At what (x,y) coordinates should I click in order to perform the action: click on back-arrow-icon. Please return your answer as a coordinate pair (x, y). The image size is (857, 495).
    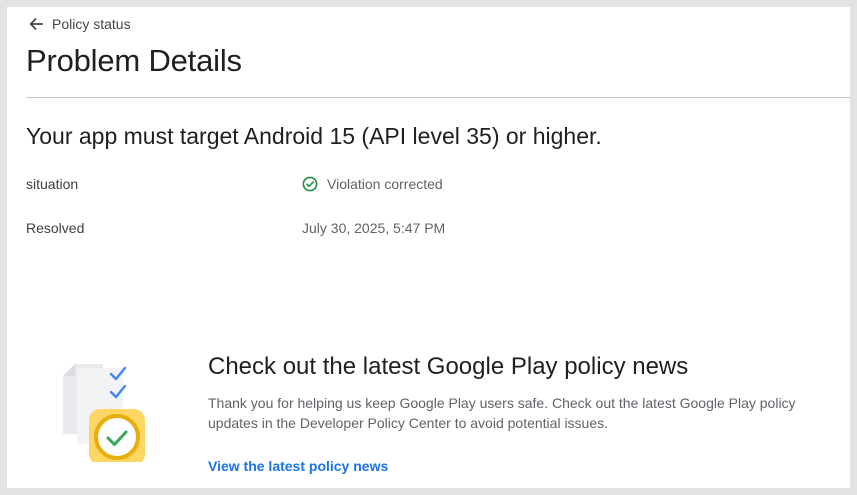
    Looking at the image, I should click on (36, 24).